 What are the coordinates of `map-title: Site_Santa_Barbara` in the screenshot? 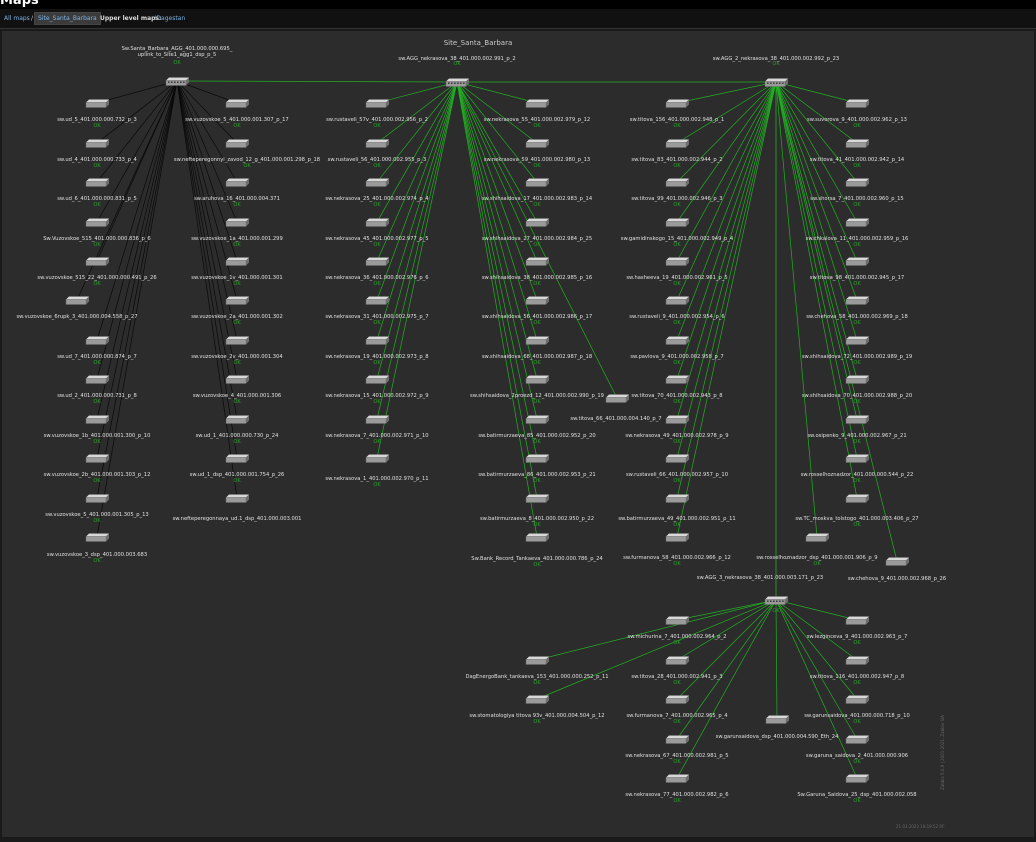 It's located at (478, 43).